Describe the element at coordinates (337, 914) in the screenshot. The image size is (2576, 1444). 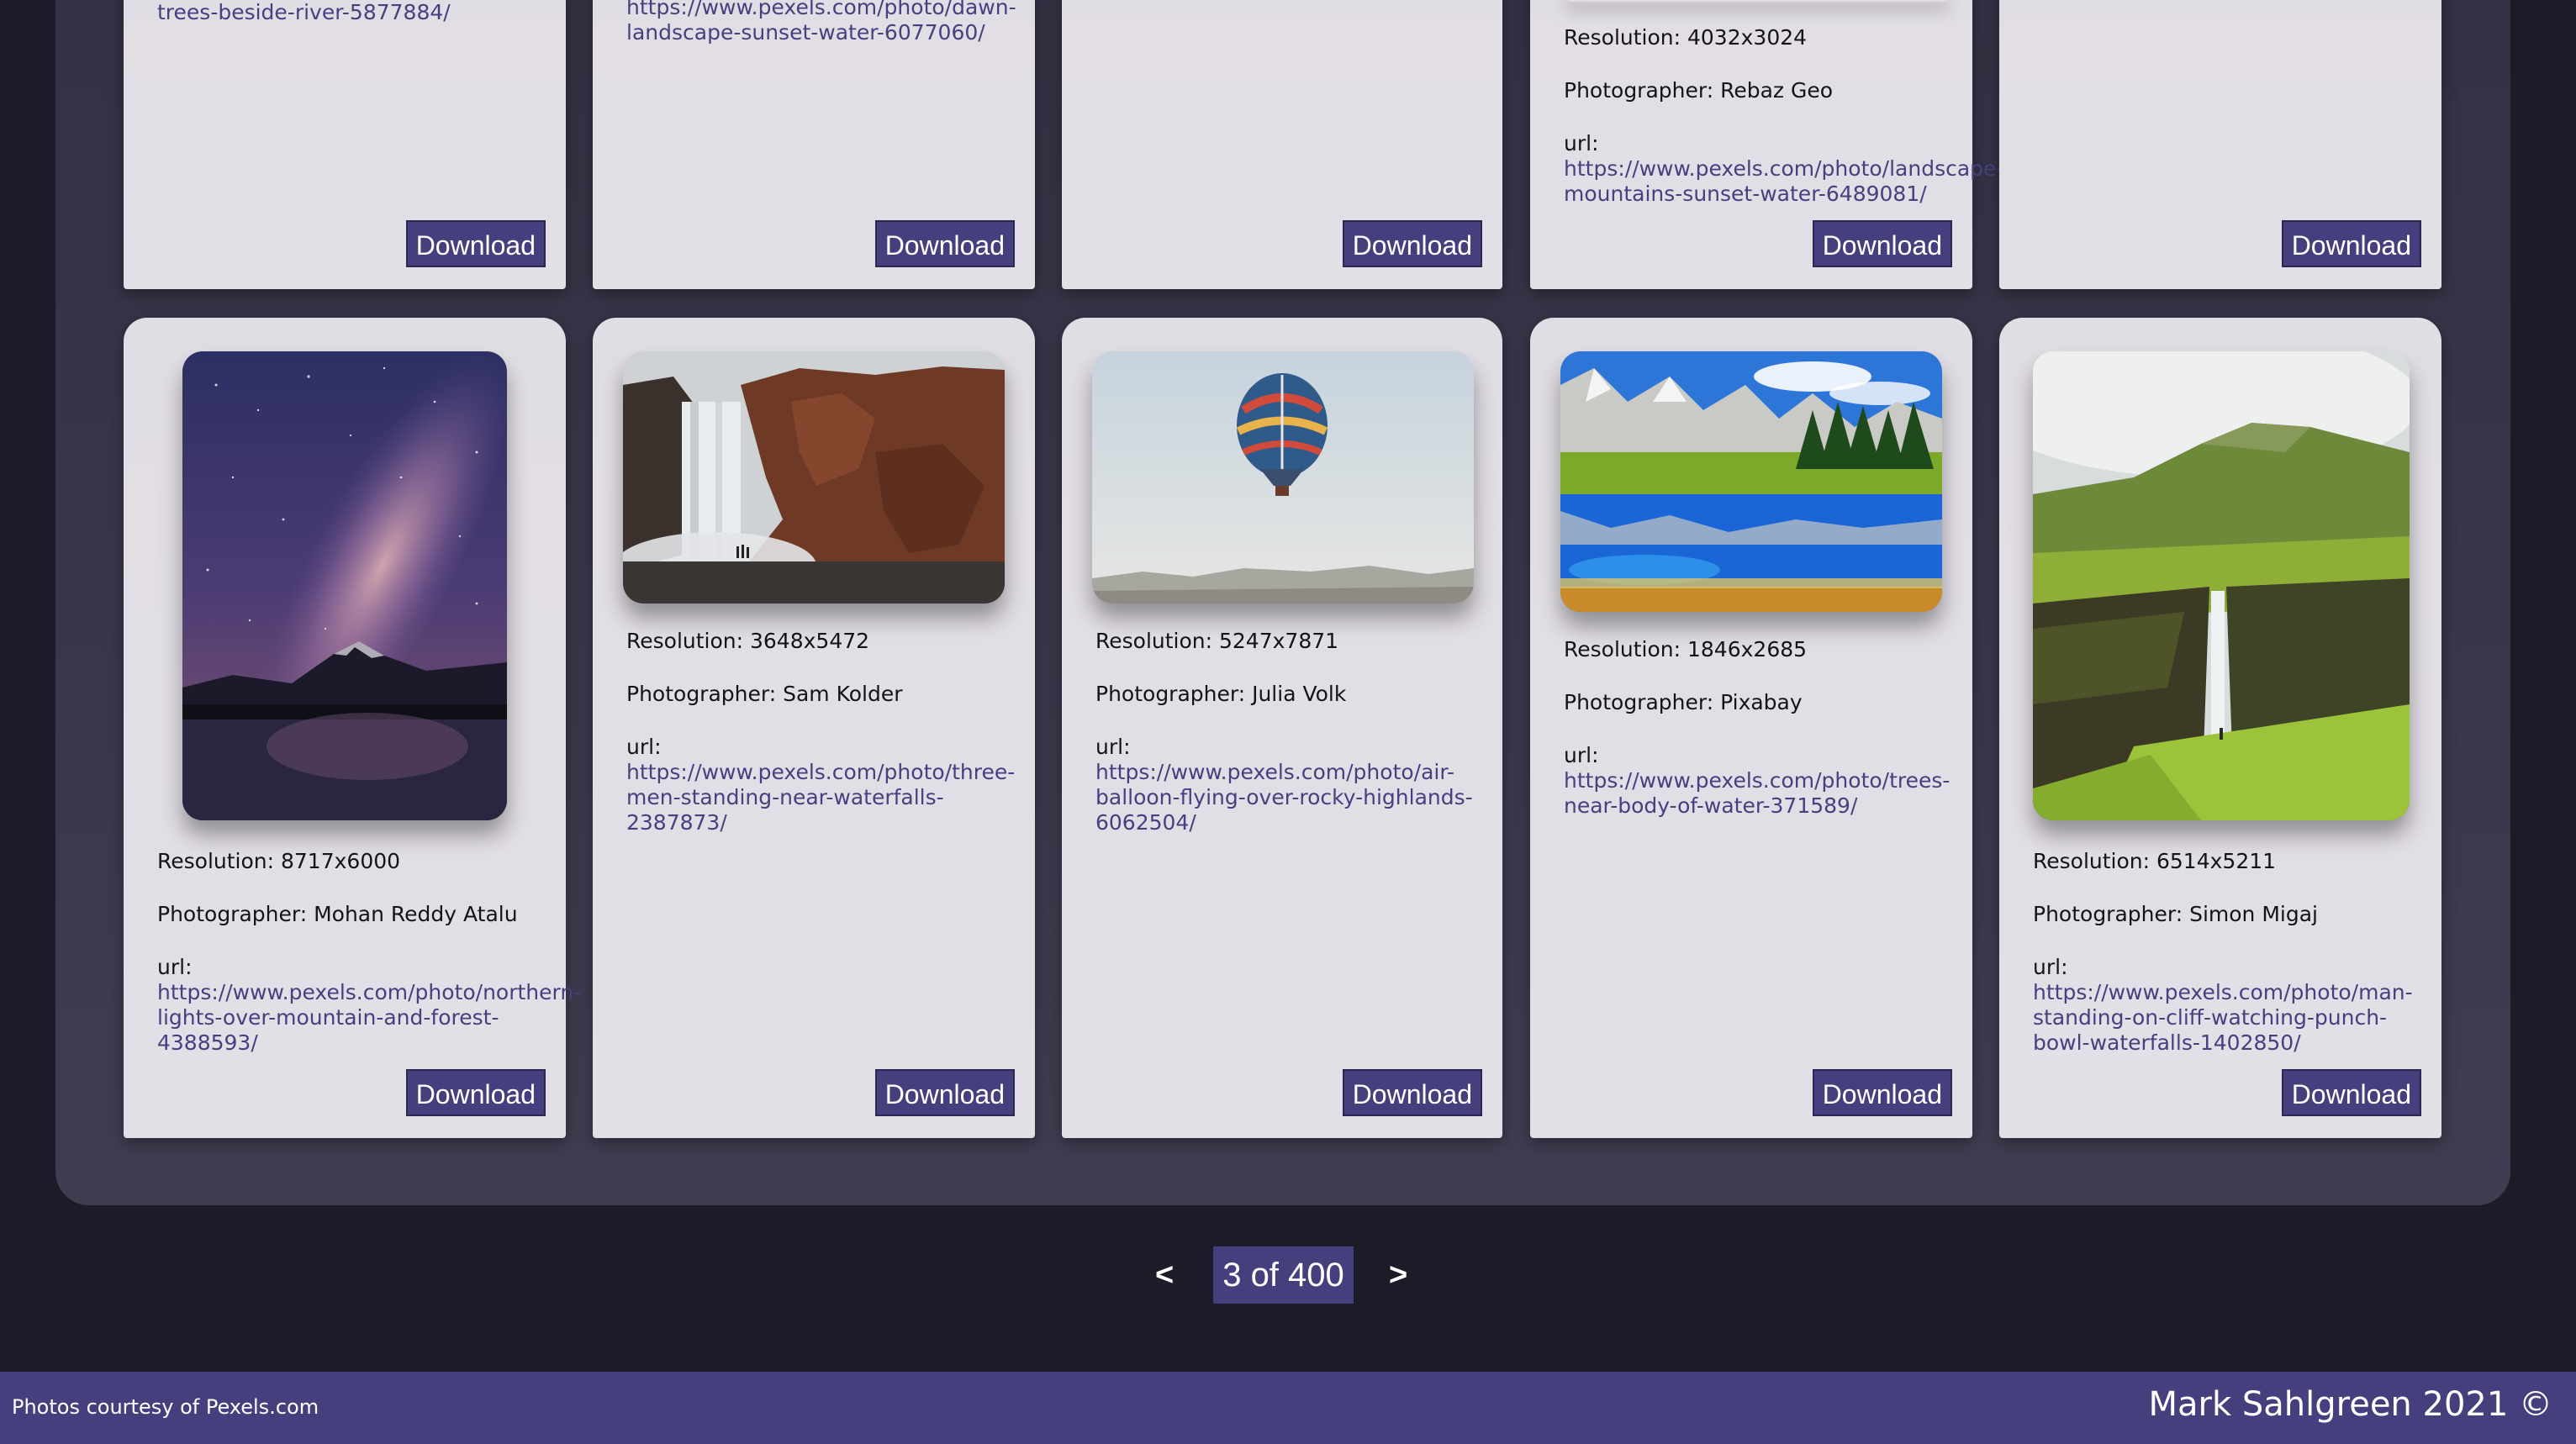
I see `photographer-text: Photographer: Mohan Reddy Atalu` at that location.